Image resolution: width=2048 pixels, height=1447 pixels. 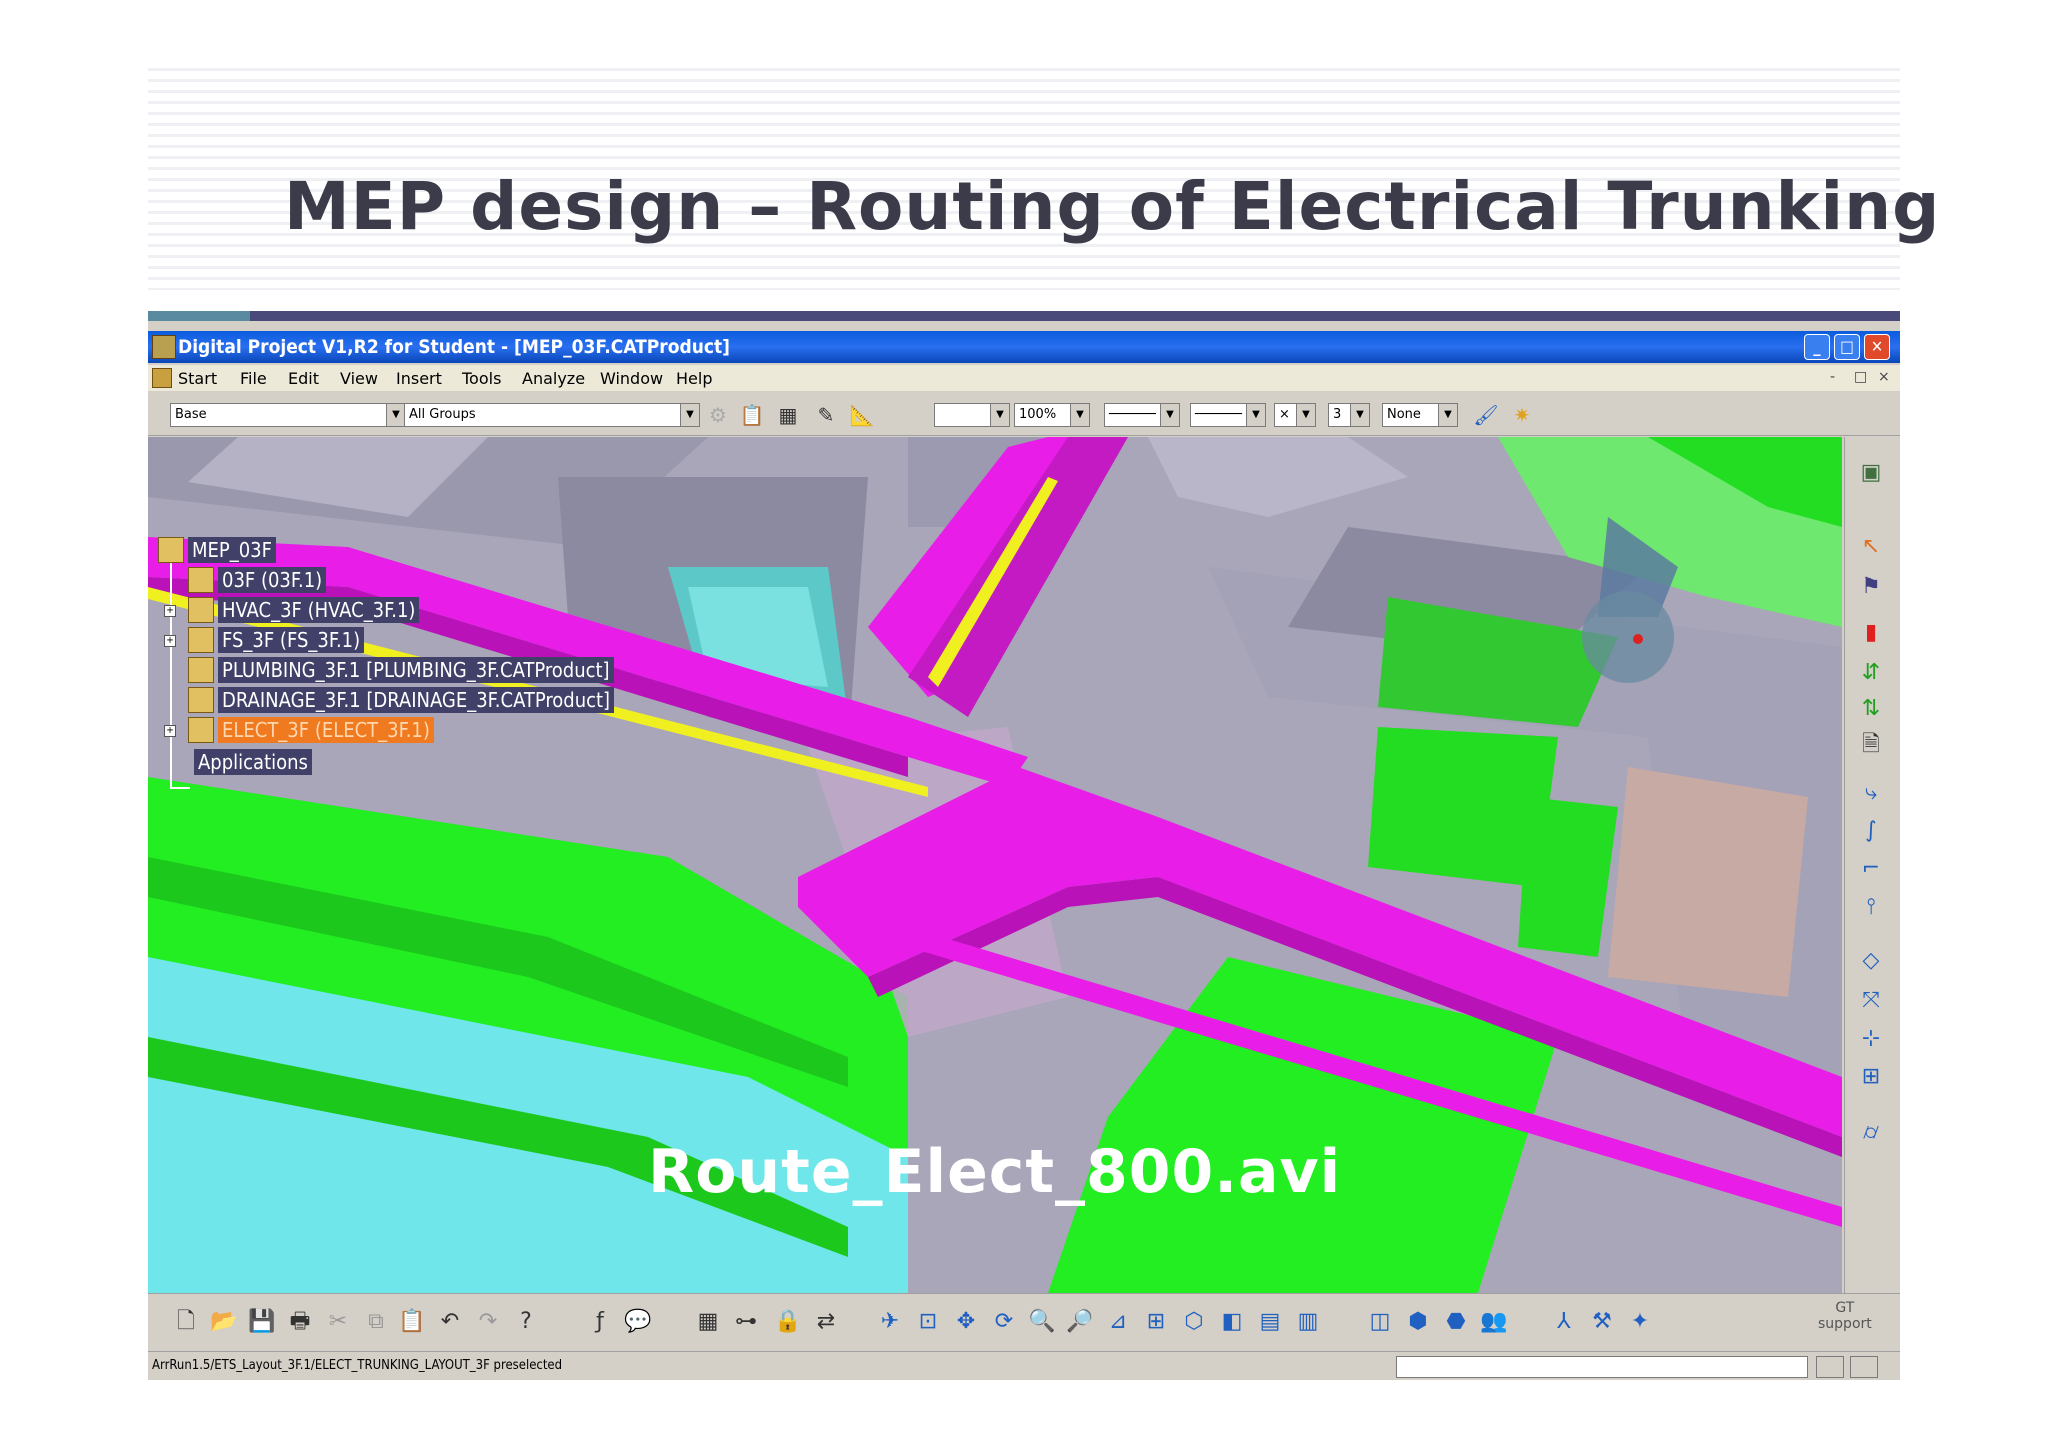 What do you see at coordinates (1295, 415) in the screenshot?
I see `point-symbol-combo: × ▼` at bounding box center [1295, 415].